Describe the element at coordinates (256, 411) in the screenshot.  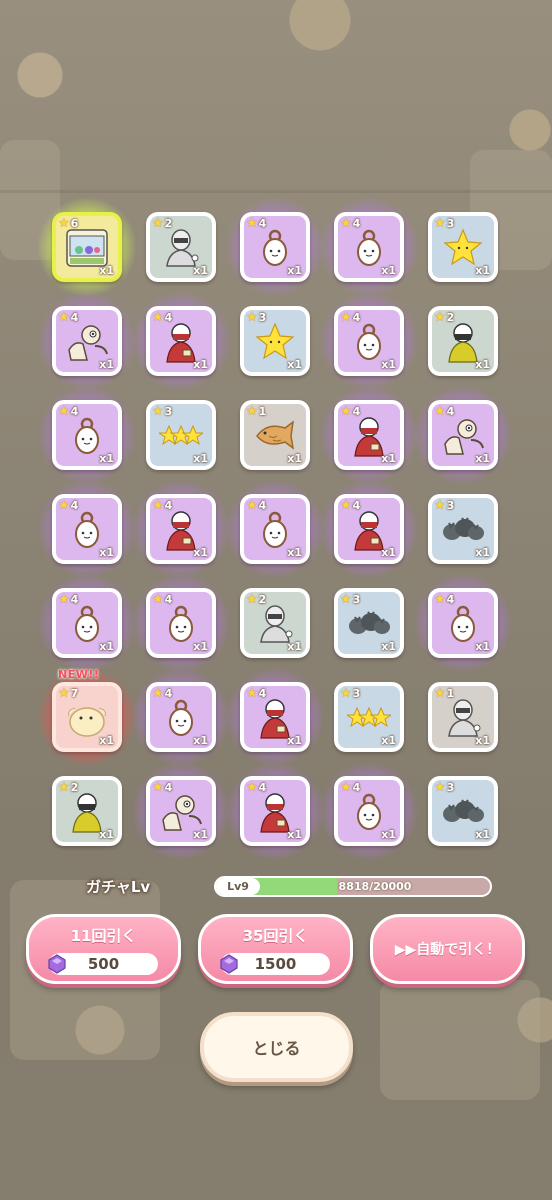
I see `card-rarity: ★ 1` at that location.